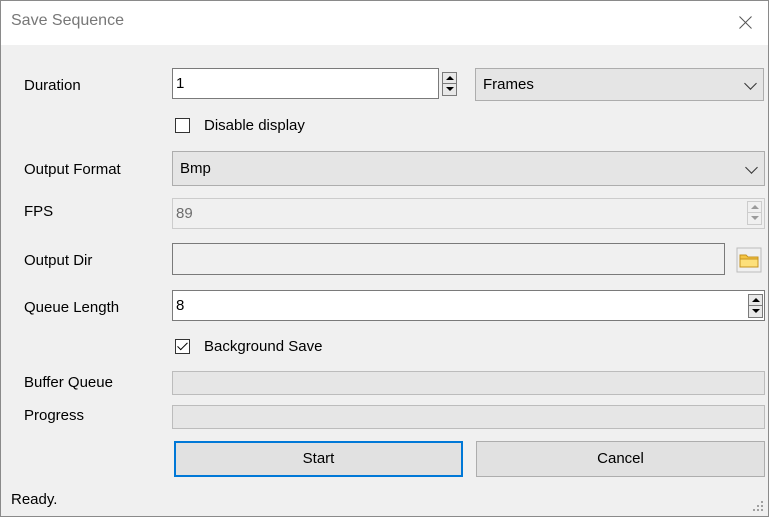  What do you see at coordinates (468, 305) in the screenshot?
I see `queue-length-input: 8` at bounding box center [468, 305].